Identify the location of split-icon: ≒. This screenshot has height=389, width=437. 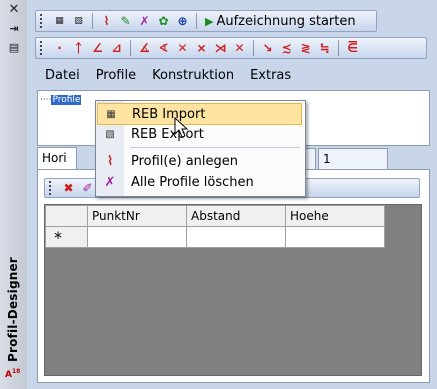
(324, 48).